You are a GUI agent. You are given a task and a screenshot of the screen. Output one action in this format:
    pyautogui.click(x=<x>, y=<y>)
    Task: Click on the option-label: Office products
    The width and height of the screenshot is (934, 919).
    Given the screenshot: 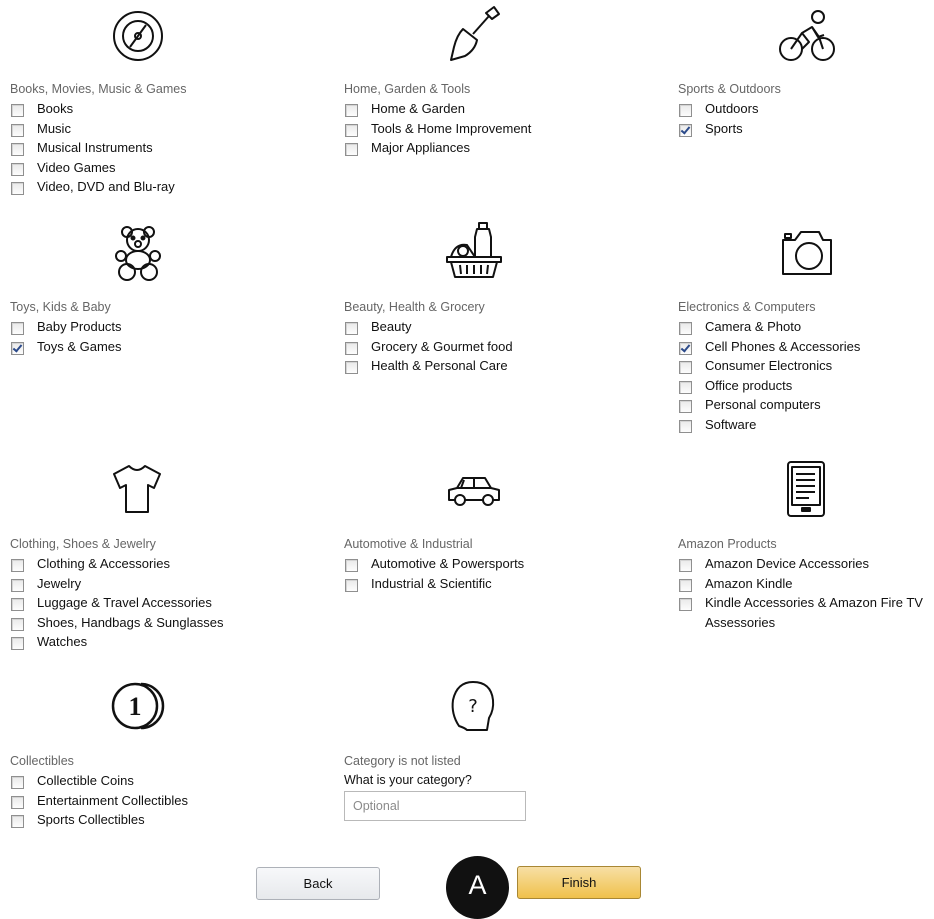 What is the action you would take?
    pyautogui.click(x=748, y=386)
    